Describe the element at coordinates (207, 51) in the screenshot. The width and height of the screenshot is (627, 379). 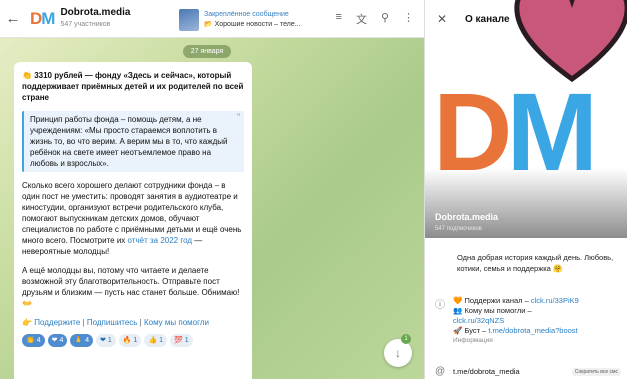
I see `date-separator: 27 января` at that location.